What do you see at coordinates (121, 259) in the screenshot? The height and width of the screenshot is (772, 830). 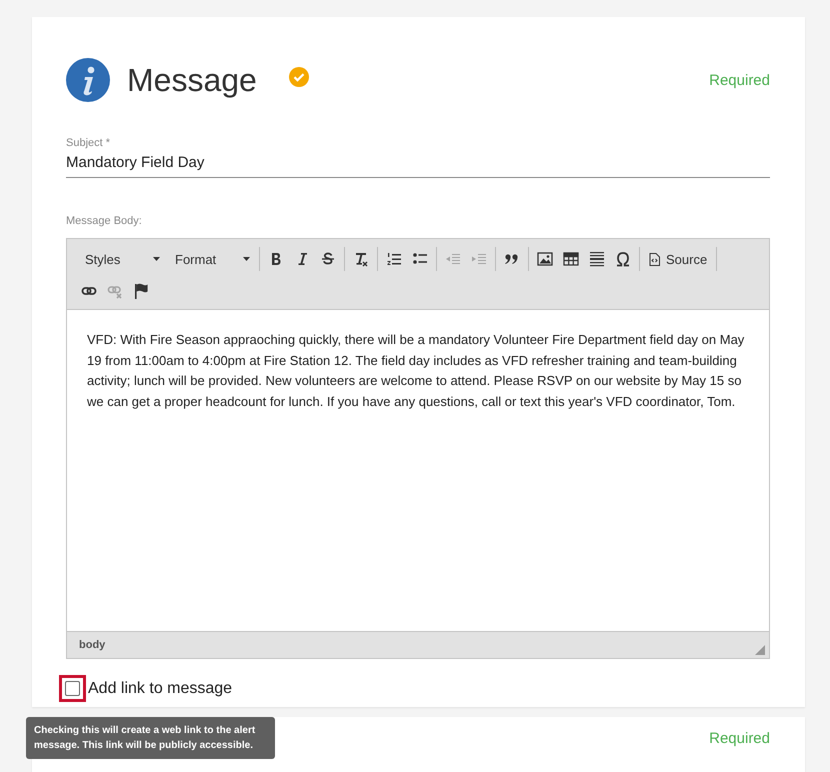 I see `dropdown-button: Styles` at bounding box center [121, 259].